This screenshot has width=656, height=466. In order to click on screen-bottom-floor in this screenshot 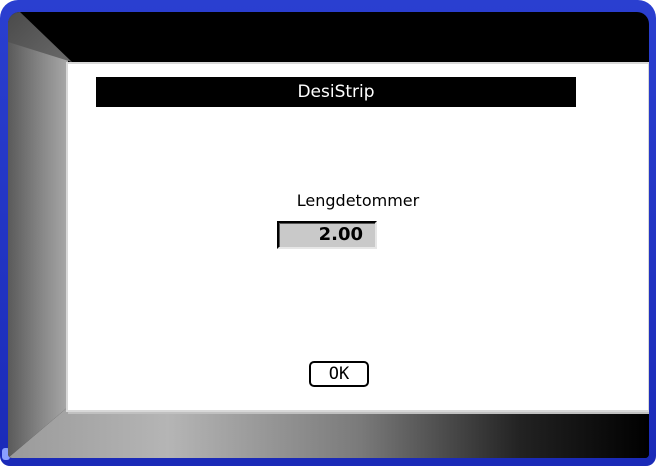, I will do `click(328, 432)`.